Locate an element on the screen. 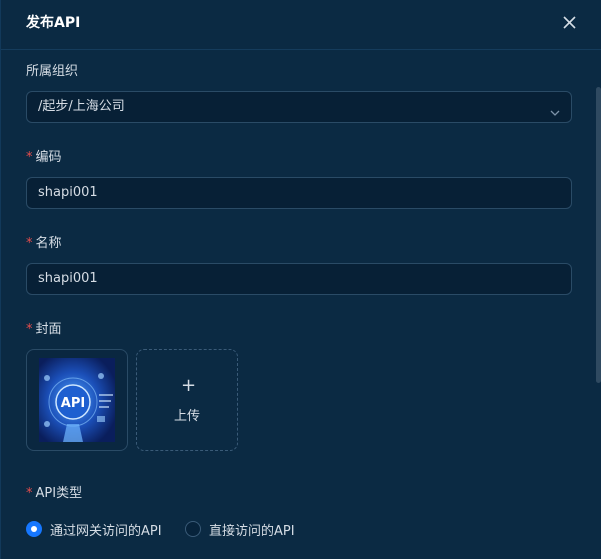  upload-button: + 上传 is located at coordinates (187, 400).